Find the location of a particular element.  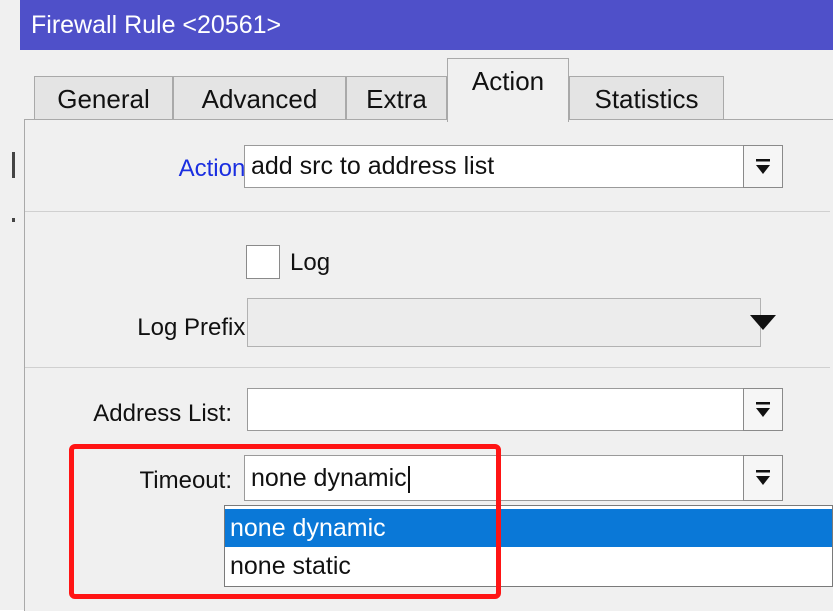

tab-advanced: Advanced is located at coordinates (259, 98).